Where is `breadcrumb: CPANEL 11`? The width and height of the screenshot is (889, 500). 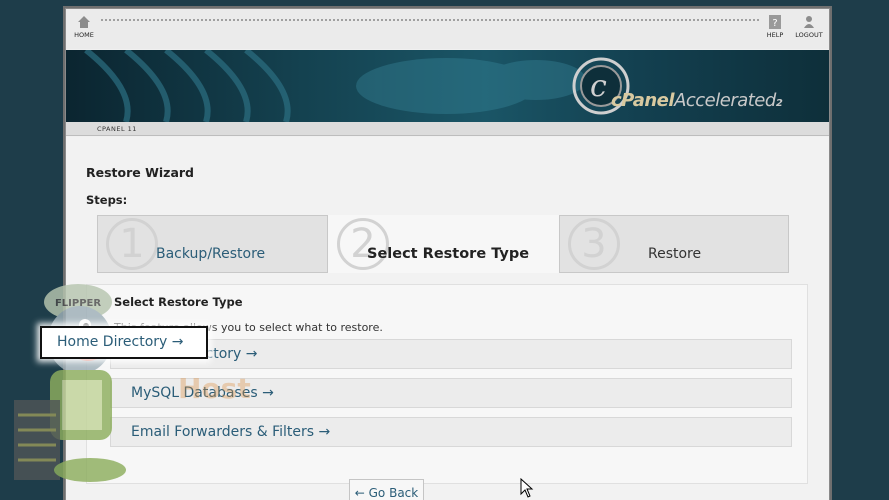
breadcrumb: CPANEL 11 is located at coordinates (447, 129).